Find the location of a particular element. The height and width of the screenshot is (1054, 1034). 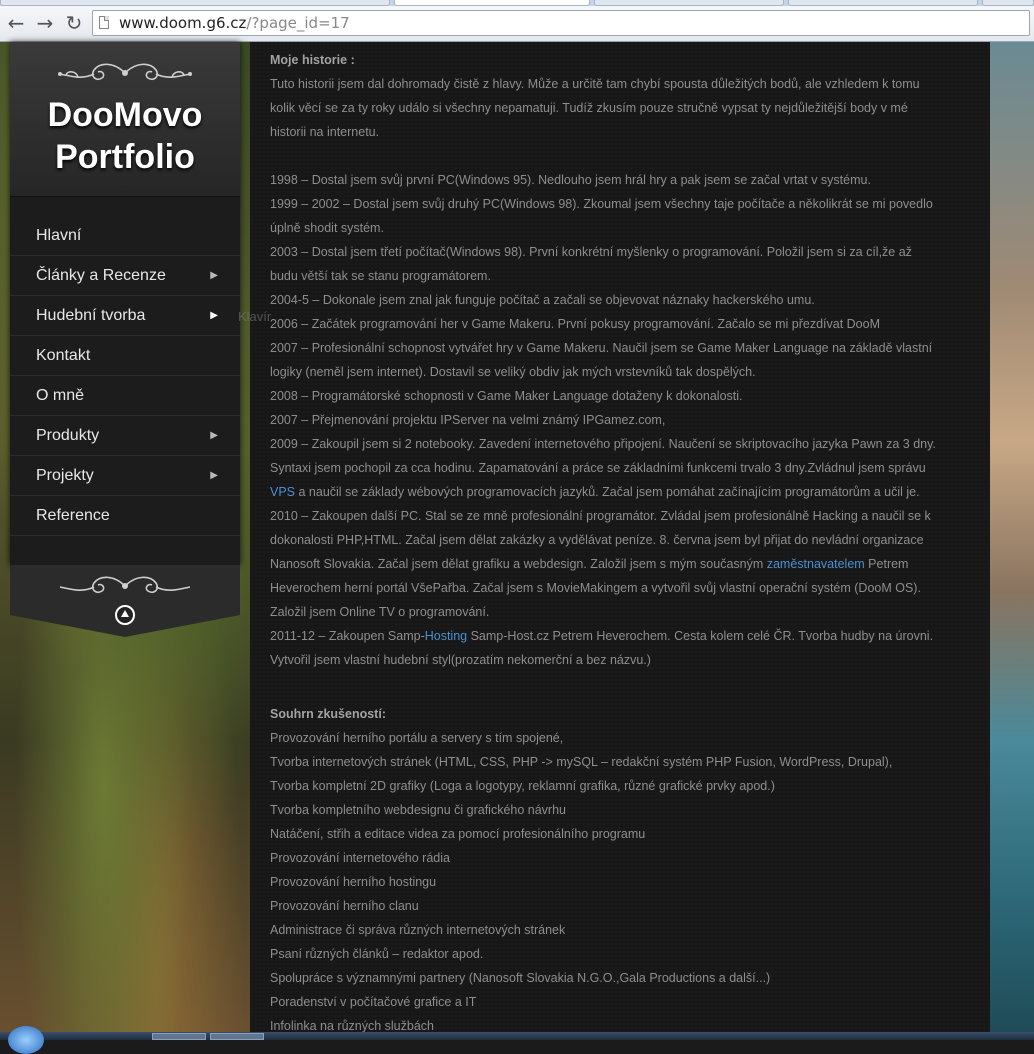

sidebar-footer-shape is located at coordinates (125, 601).